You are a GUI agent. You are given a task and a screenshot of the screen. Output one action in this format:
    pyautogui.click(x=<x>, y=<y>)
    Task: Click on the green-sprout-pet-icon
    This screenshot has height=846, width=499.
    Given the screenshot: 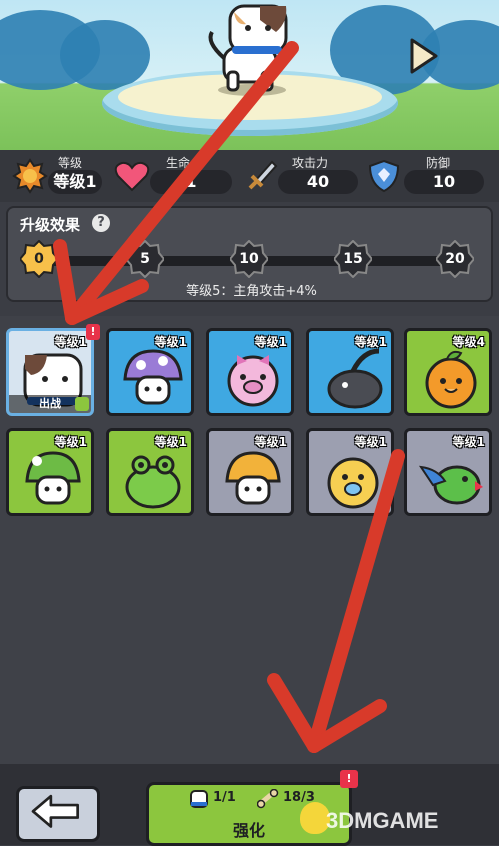 What is the action you would take?
    pyautogui.click(x=53, y=478)
    